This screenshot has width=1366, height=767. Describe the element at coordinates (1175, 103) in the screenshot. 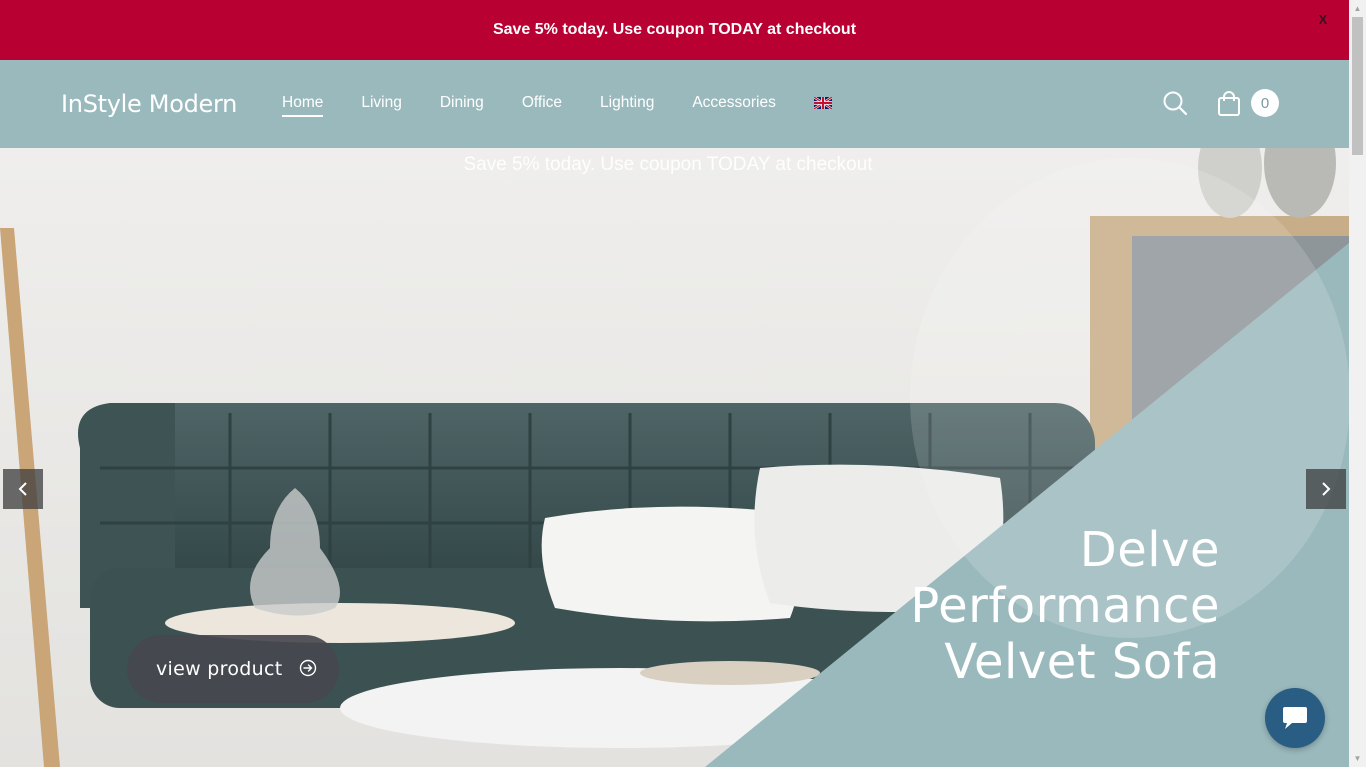

I see `search-icon` at that location.